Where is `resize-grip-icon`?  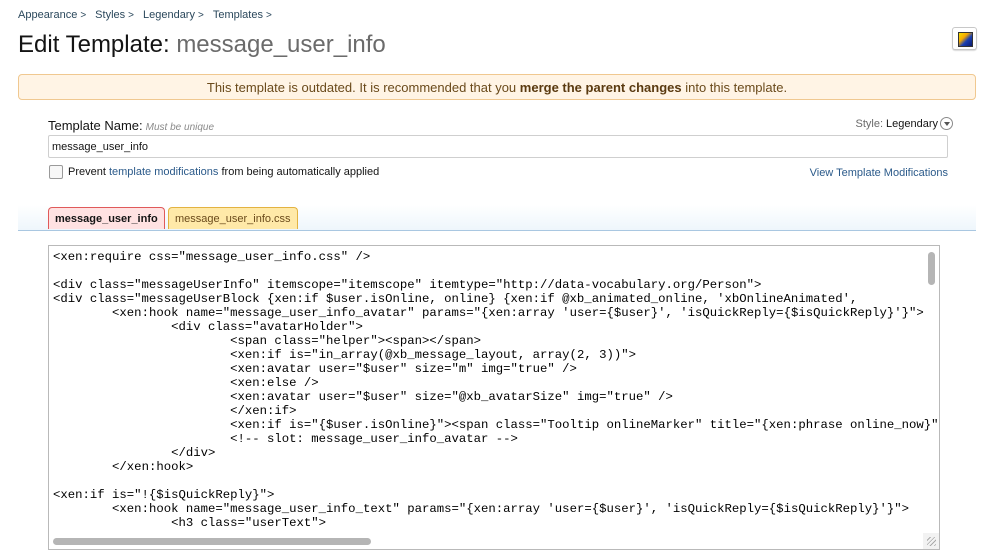 resize-grip-icon is located at coordinates (931, 541).